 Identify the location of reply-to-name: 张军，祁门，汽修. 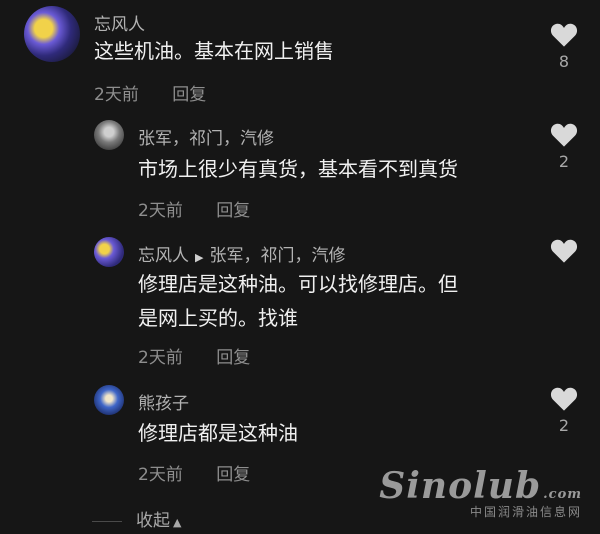
(277, 256).